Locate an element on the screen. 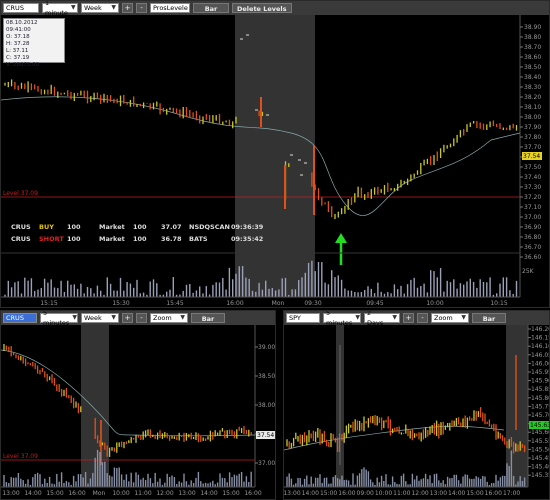 The height and width of the screenshot is (500, 550). y-tick-label: 38.00 is located at coordinates (266, 405).